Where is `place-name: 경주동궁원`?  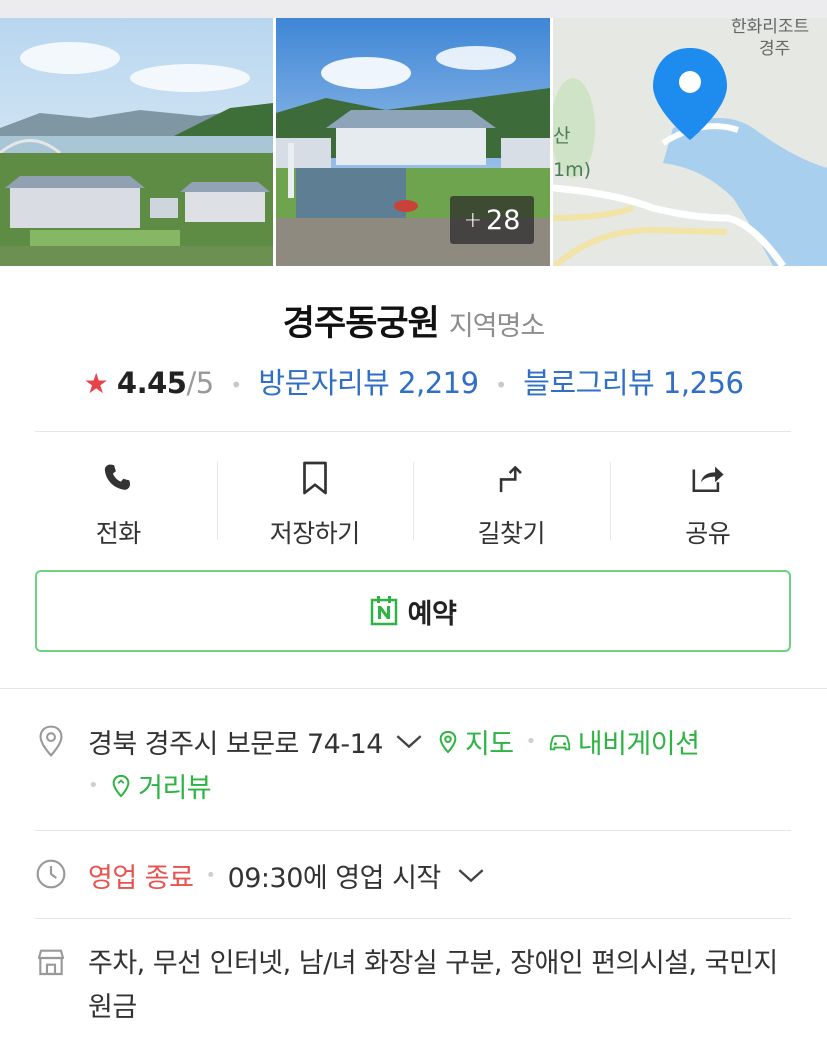 place-name: 경주동궁원 is located at coordinates (361, 324).